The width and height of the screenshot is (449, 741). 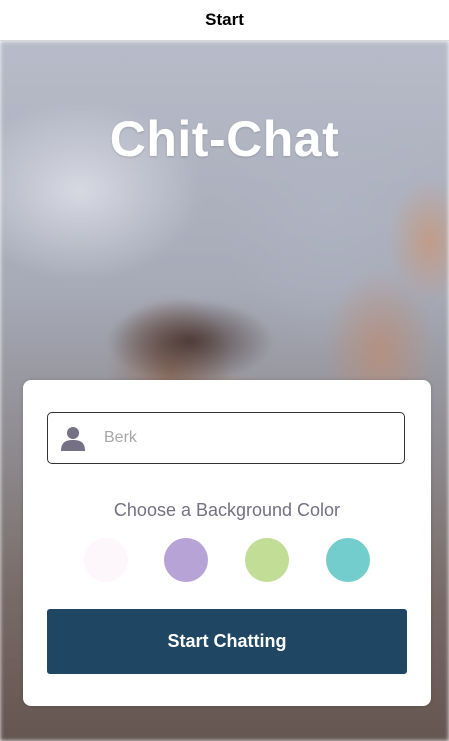 I want to click on name-field, so click(x=226, y=438).